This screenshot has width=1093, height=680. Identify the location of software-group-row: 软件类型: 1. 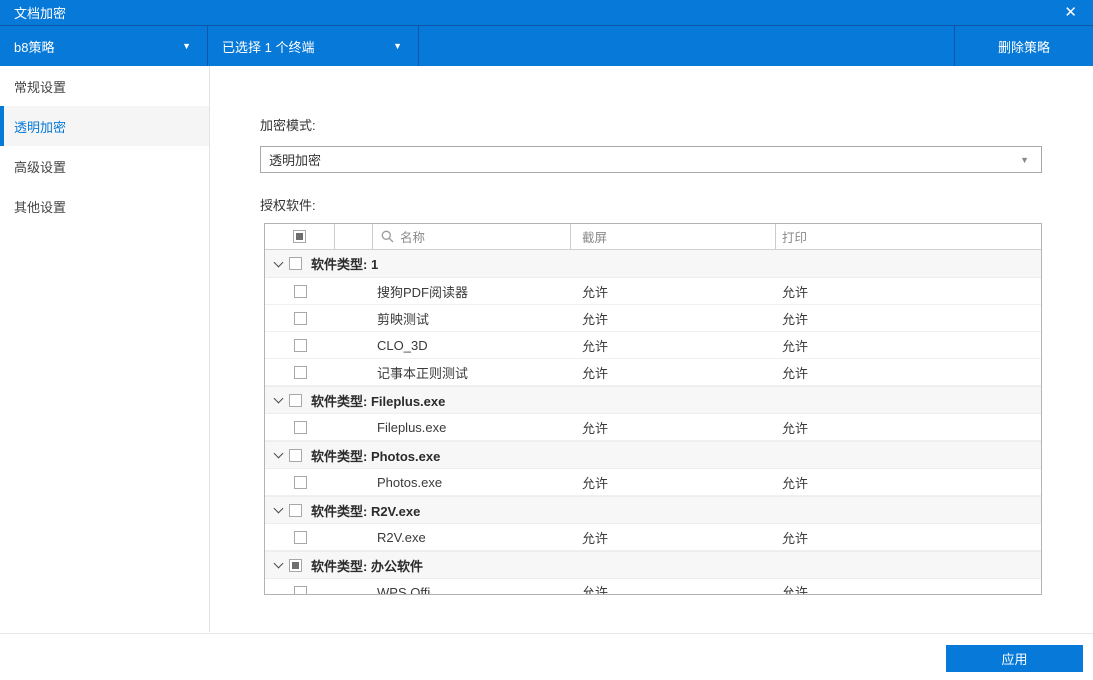
(653, 264).